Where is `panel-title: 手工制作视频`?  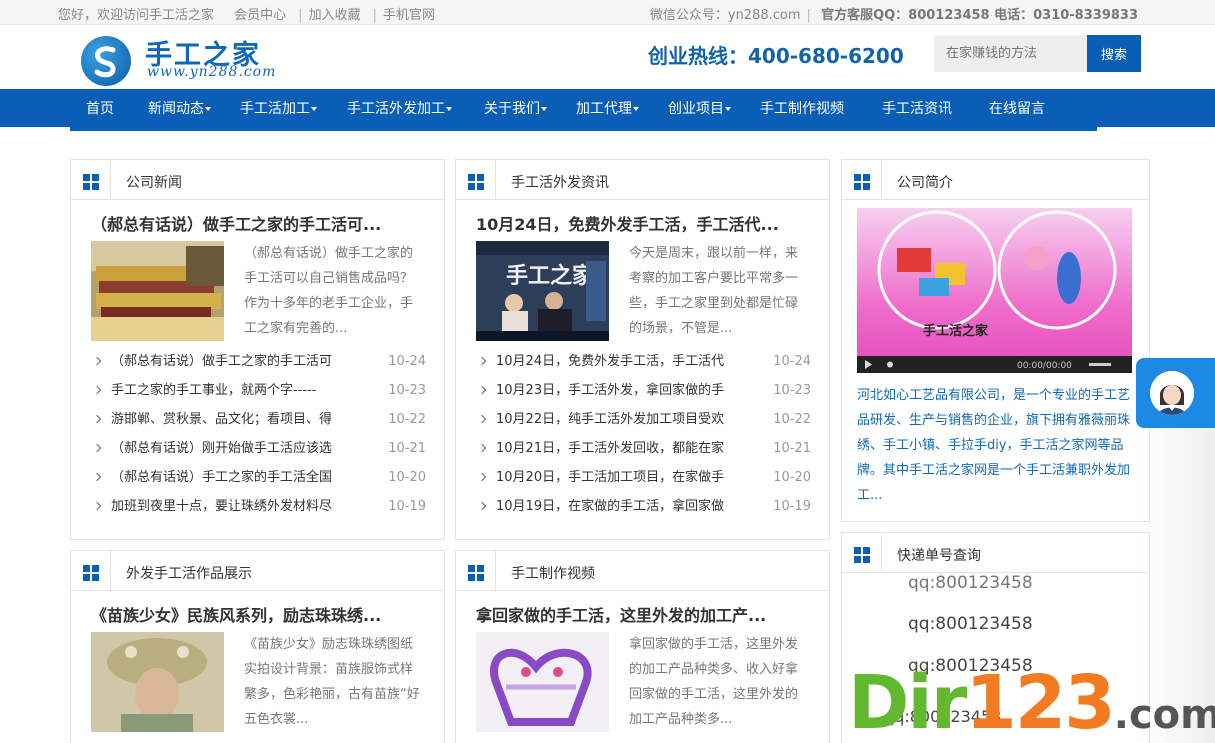 panel-title: 手工制作视频 is located at coordinates (553, 573).